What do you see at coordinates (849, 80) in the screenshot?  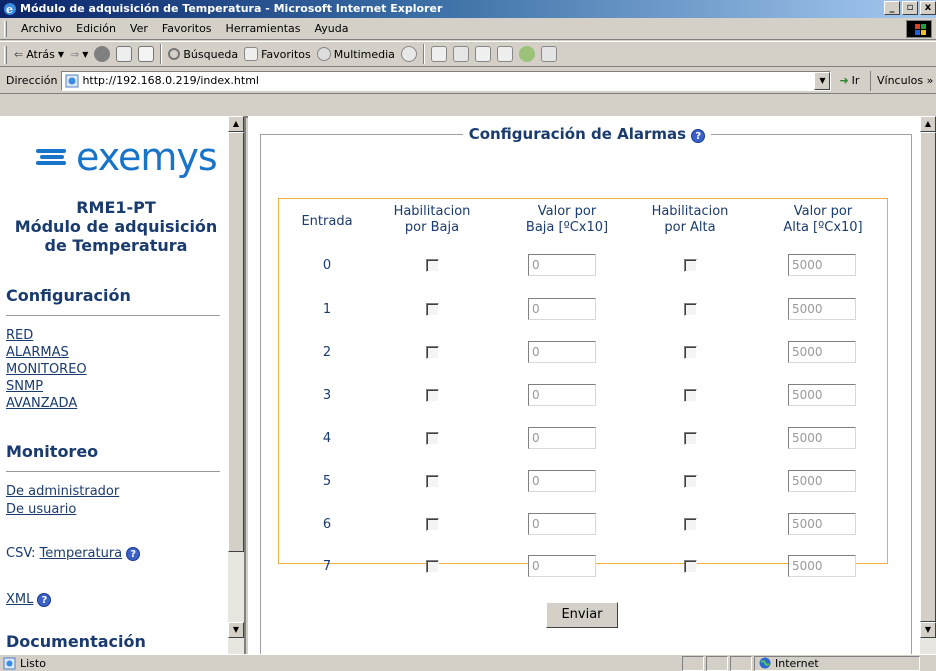 I see `go-button: ➜ Ir` at bounding box center [849, 80].